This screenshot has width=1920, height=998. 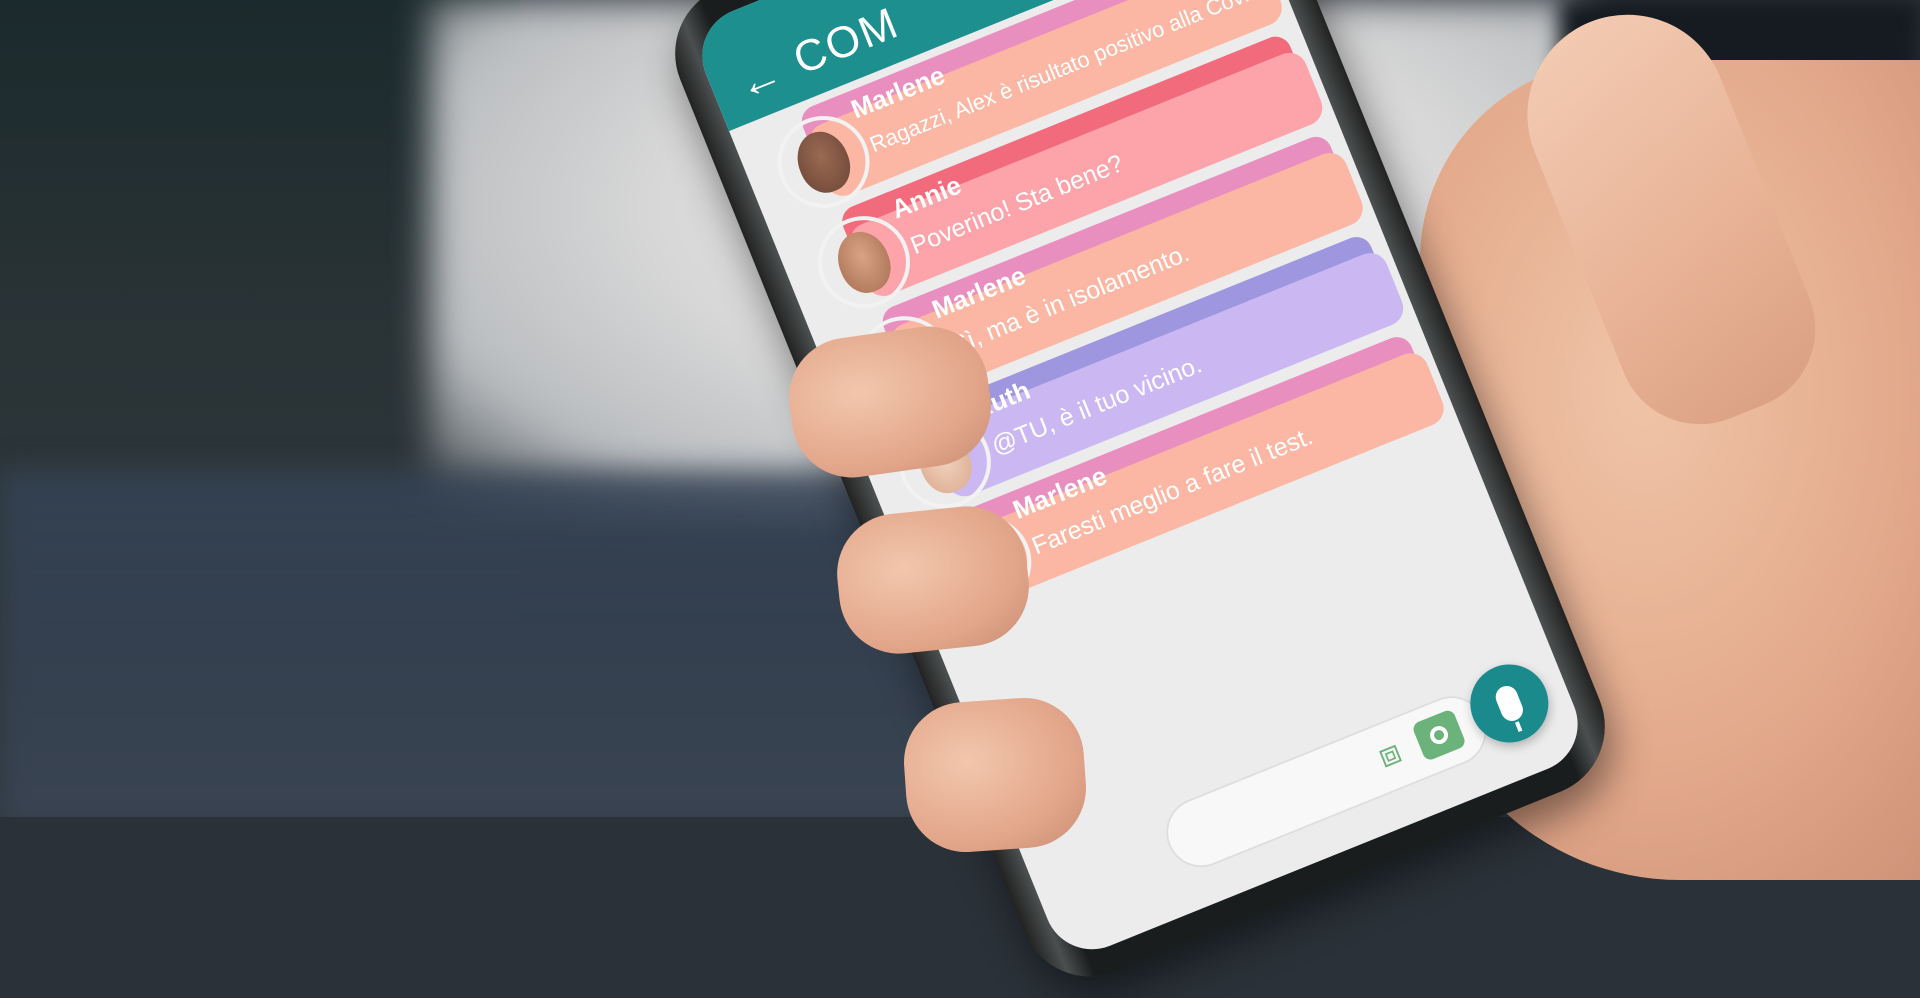 What do you see at coordinates (1509, 703) in the screenshot?
I see `microphone-icon` at bounding box center [1509, 703].